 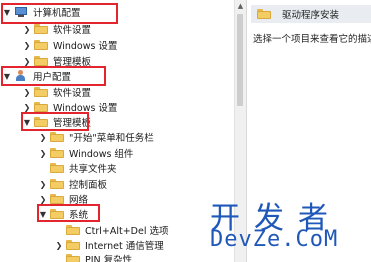 What do you see at coordinates (79, 200) in the screenshot?
I see `tree-item-label: 网络` at bounding box center [79, 200].